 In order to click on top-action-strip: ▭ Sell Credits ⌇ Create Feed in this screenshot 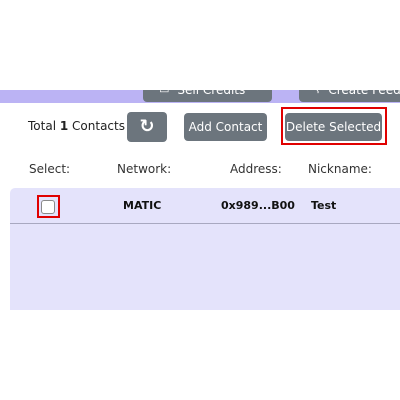, I will do `click(200, 96)`.